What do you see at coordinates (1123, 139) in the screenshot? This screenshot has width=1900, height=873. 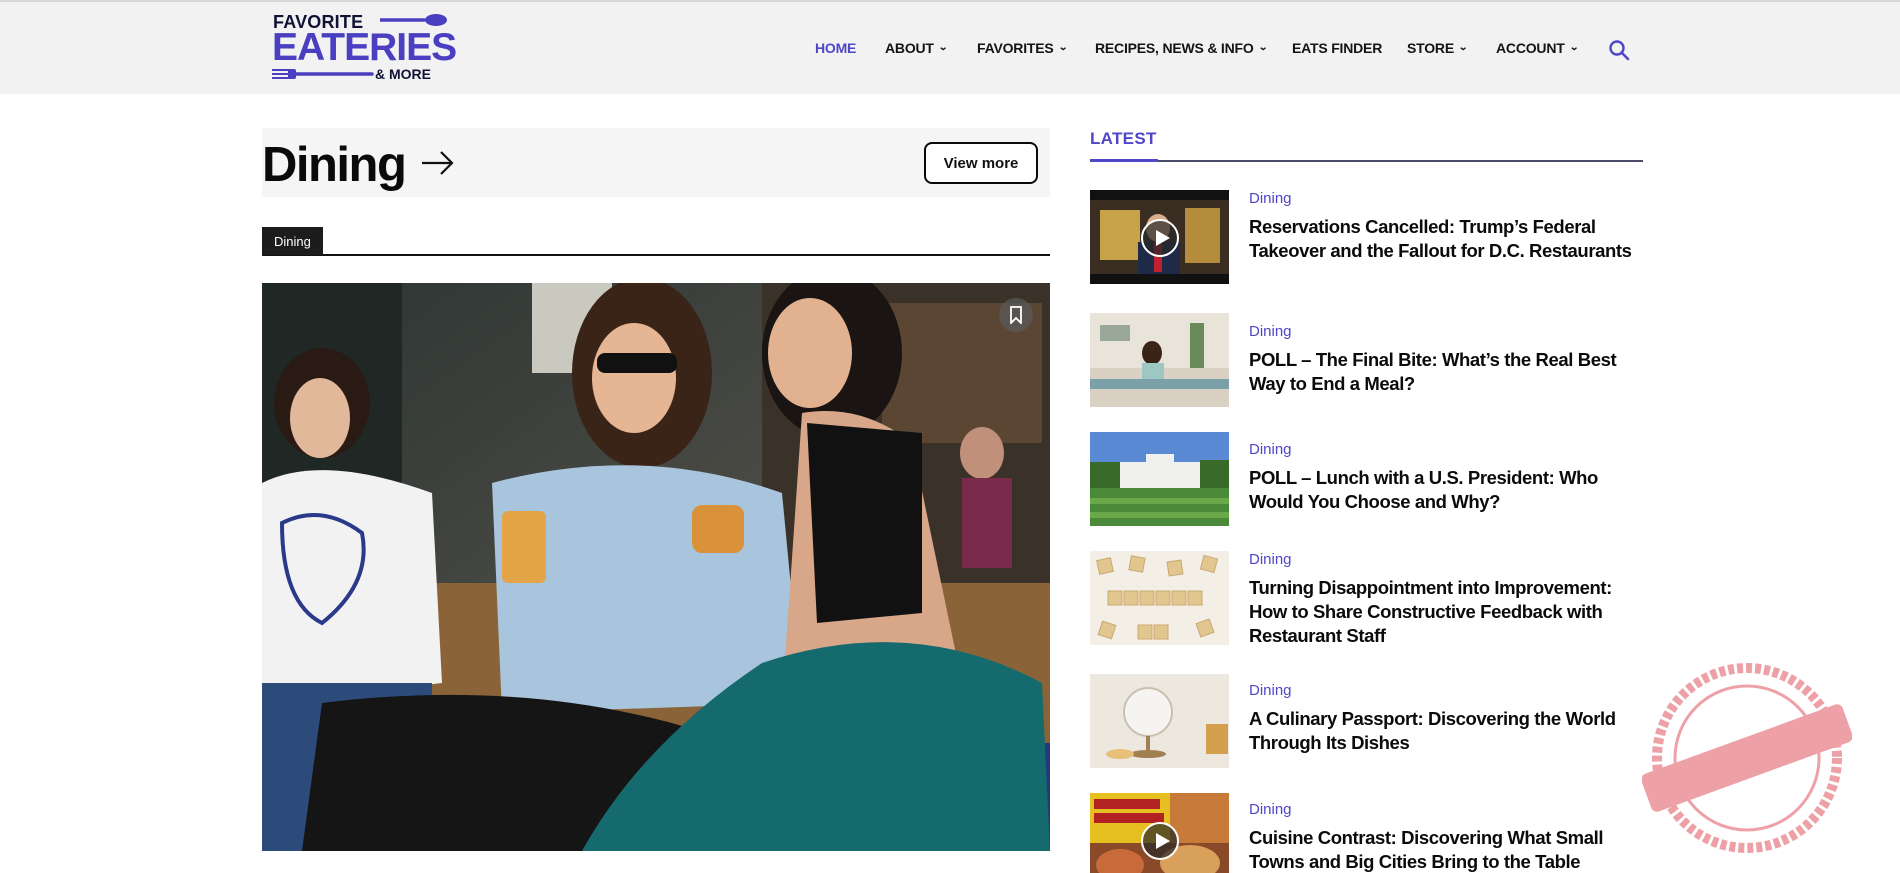 I see `latest-label: LATEST` at bounding box center [1123, 139].